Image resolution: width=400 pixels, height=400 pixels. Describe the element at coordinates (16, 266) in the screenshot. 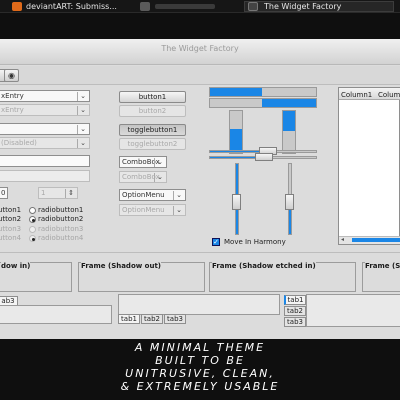

I see `frame-shadow-in-label: dow in)` at that location.